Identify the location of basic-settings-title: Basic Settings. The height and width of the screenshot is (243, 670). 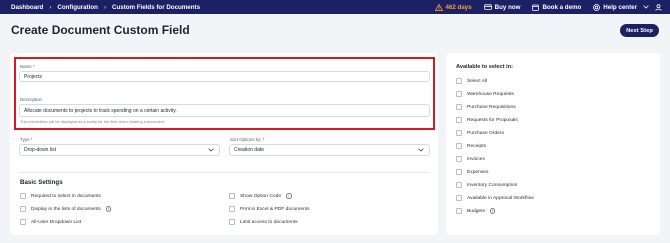
(41, 182).